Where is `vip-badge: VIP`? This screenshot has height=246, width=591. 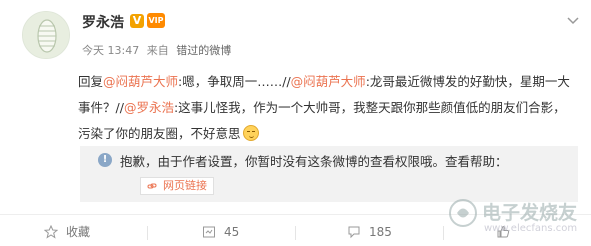
vip-badge: VIP is located at coordinates (156, 20).